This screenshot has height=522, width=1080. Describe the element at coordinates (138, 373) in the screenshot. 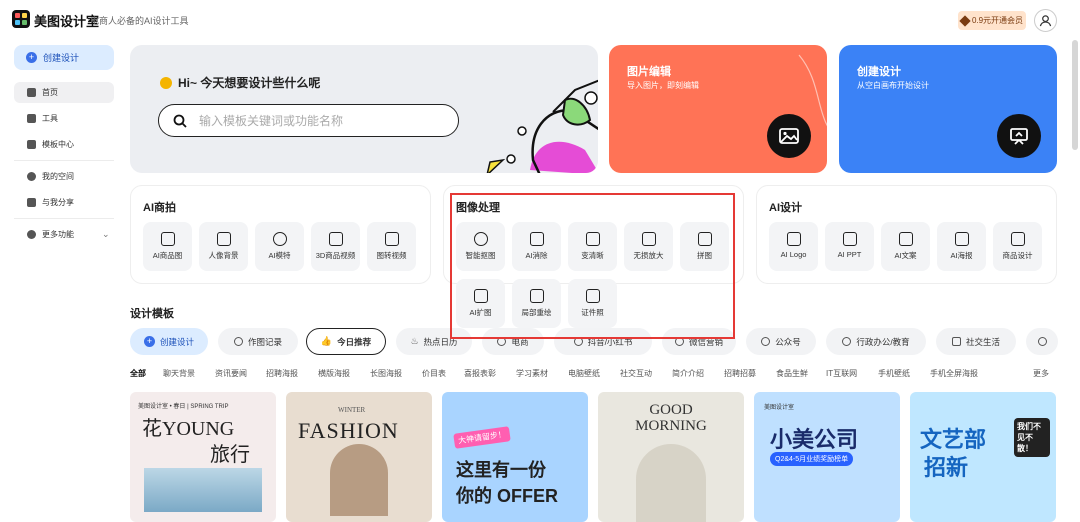

I see `subcat-all: 全部` at that location.